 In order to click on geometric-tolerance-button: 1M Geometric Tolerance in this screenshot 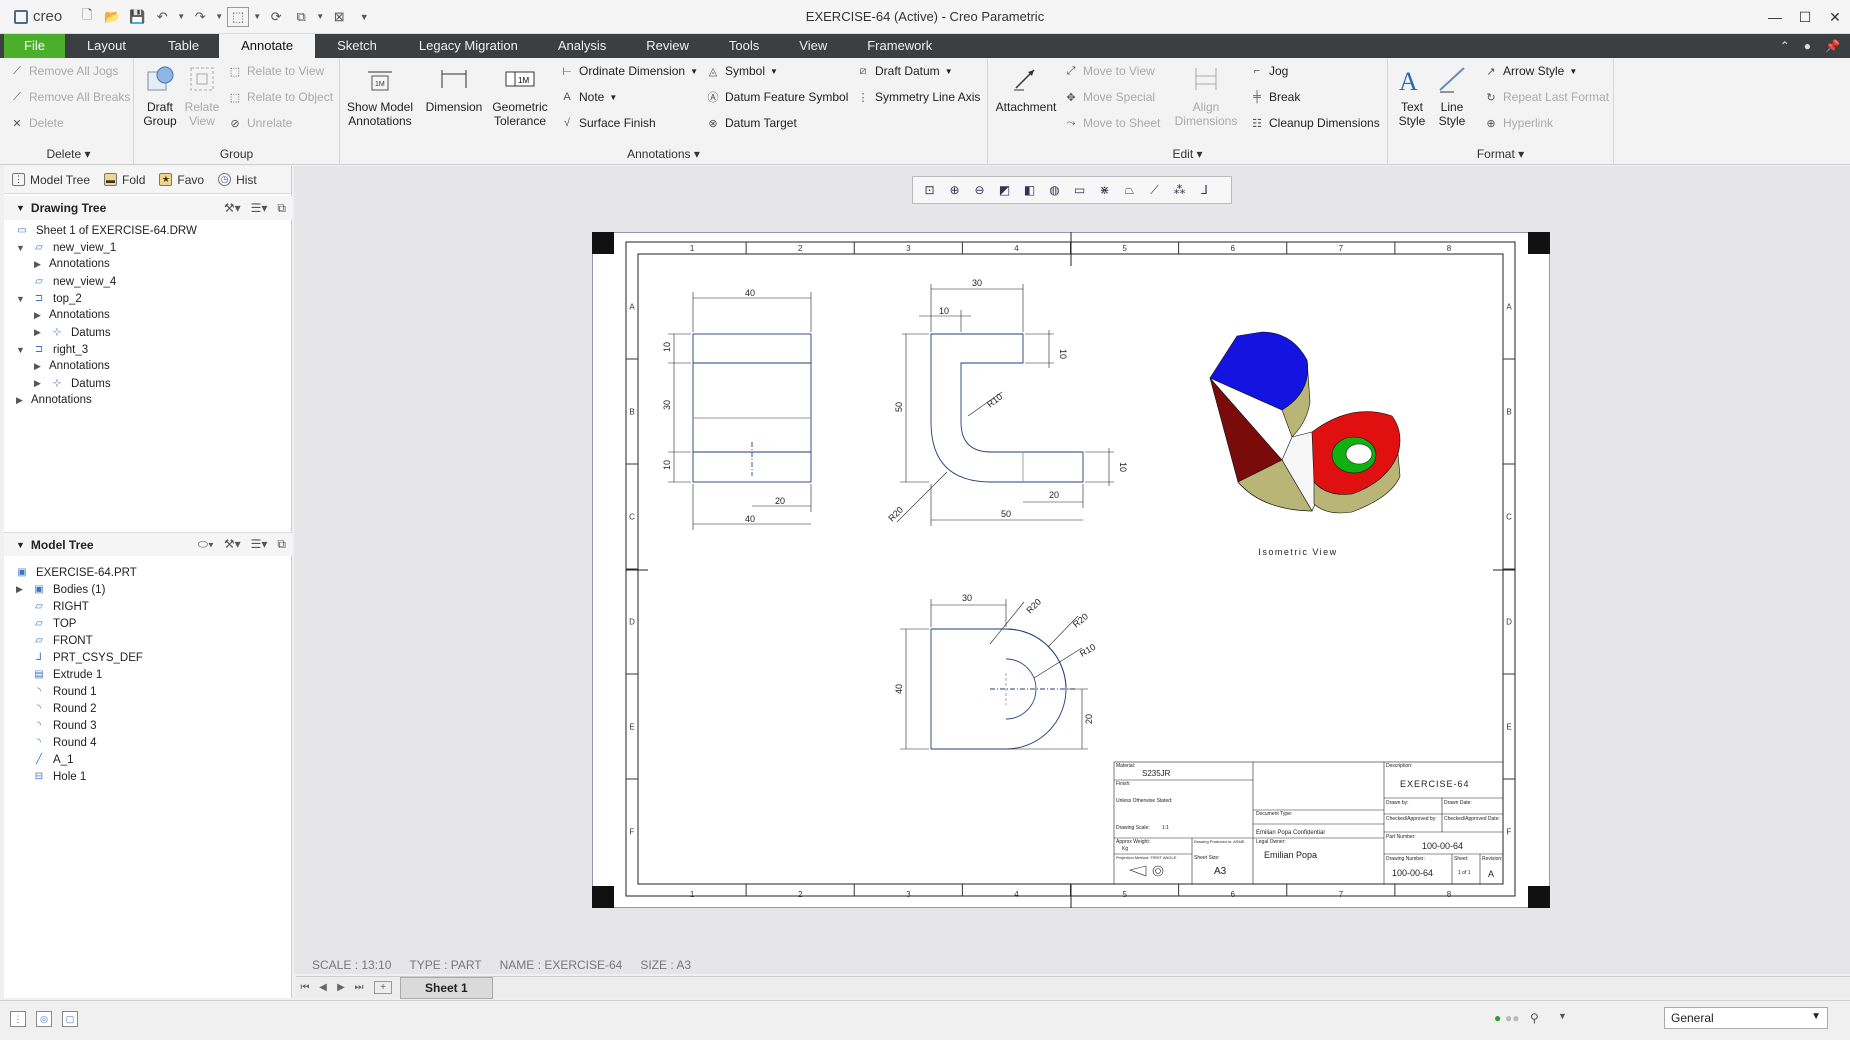, I will do `click(520, 95)`.